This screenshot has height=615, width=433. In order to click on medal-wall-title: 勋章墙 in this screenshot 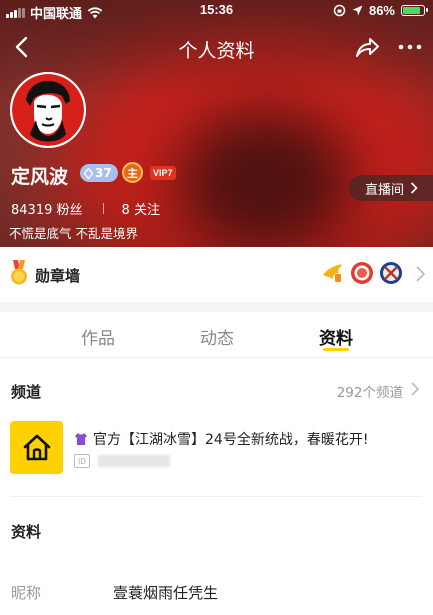, I will do `click(58, 276)`.